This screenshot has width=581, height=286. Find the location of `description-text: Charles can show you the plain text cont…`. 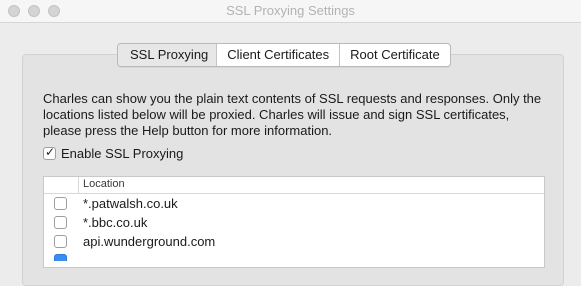

description-text: Charles can show you the plain text cont… is located at coordinates (292, 114).